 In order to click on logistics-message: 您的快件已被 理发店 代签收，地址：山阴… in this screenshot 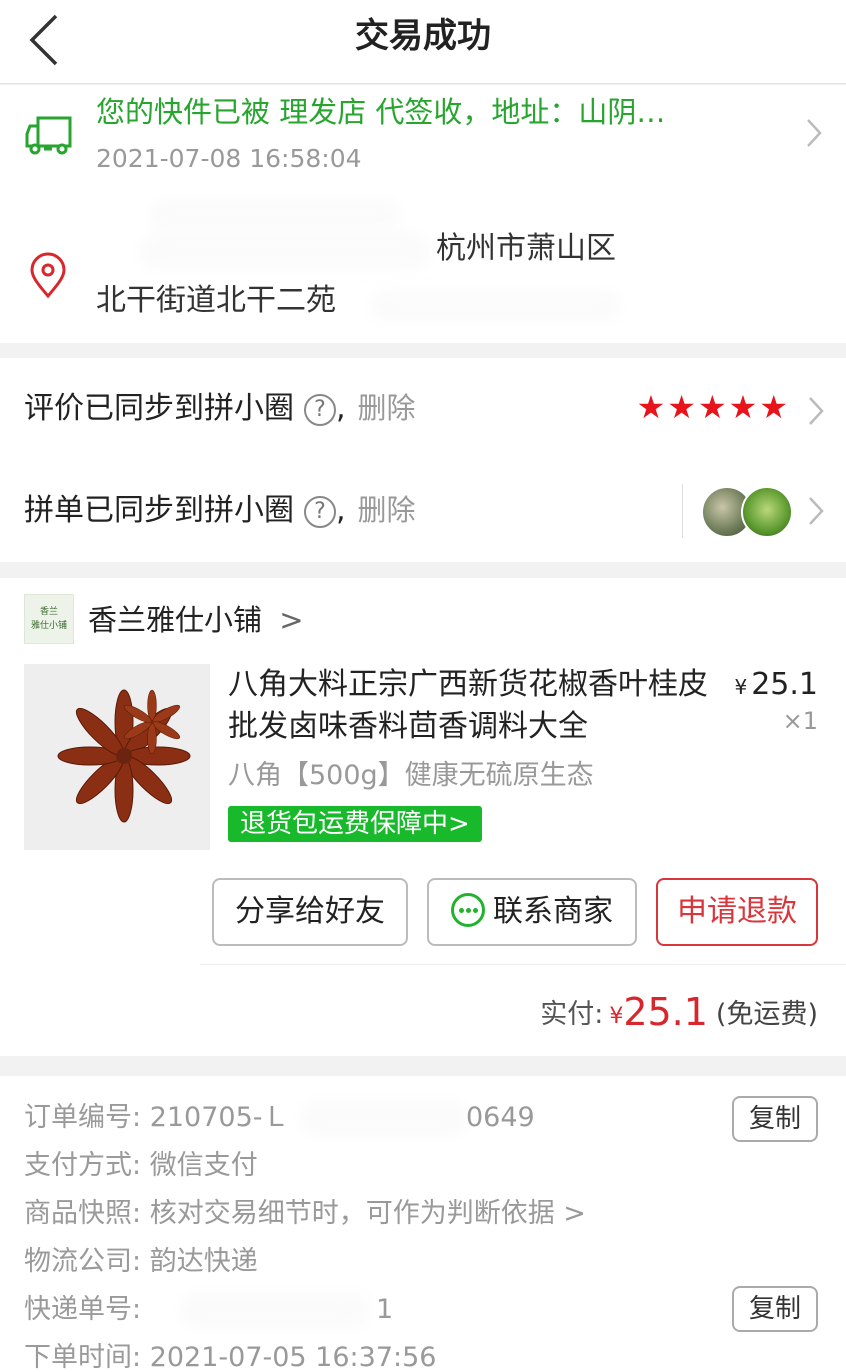, I will do `click(380, 112)`.